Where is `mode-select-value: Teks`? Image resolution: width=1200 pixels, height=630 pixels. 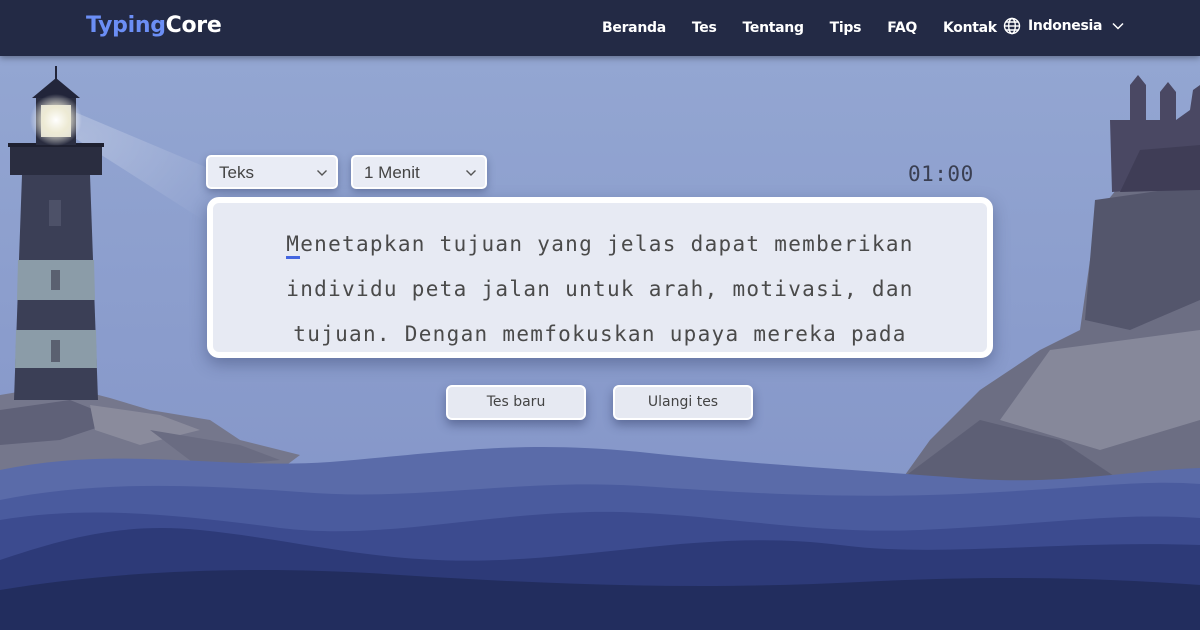
mode-select-value: Teks is located at coordinates (236, 172).